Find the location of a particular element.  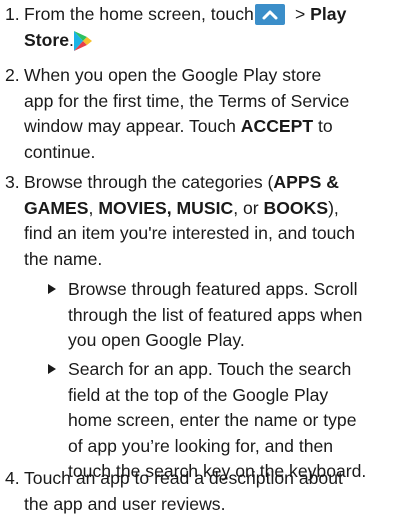

bullet-text: field at the top of the Google Play is located at coordinates (198, 394).